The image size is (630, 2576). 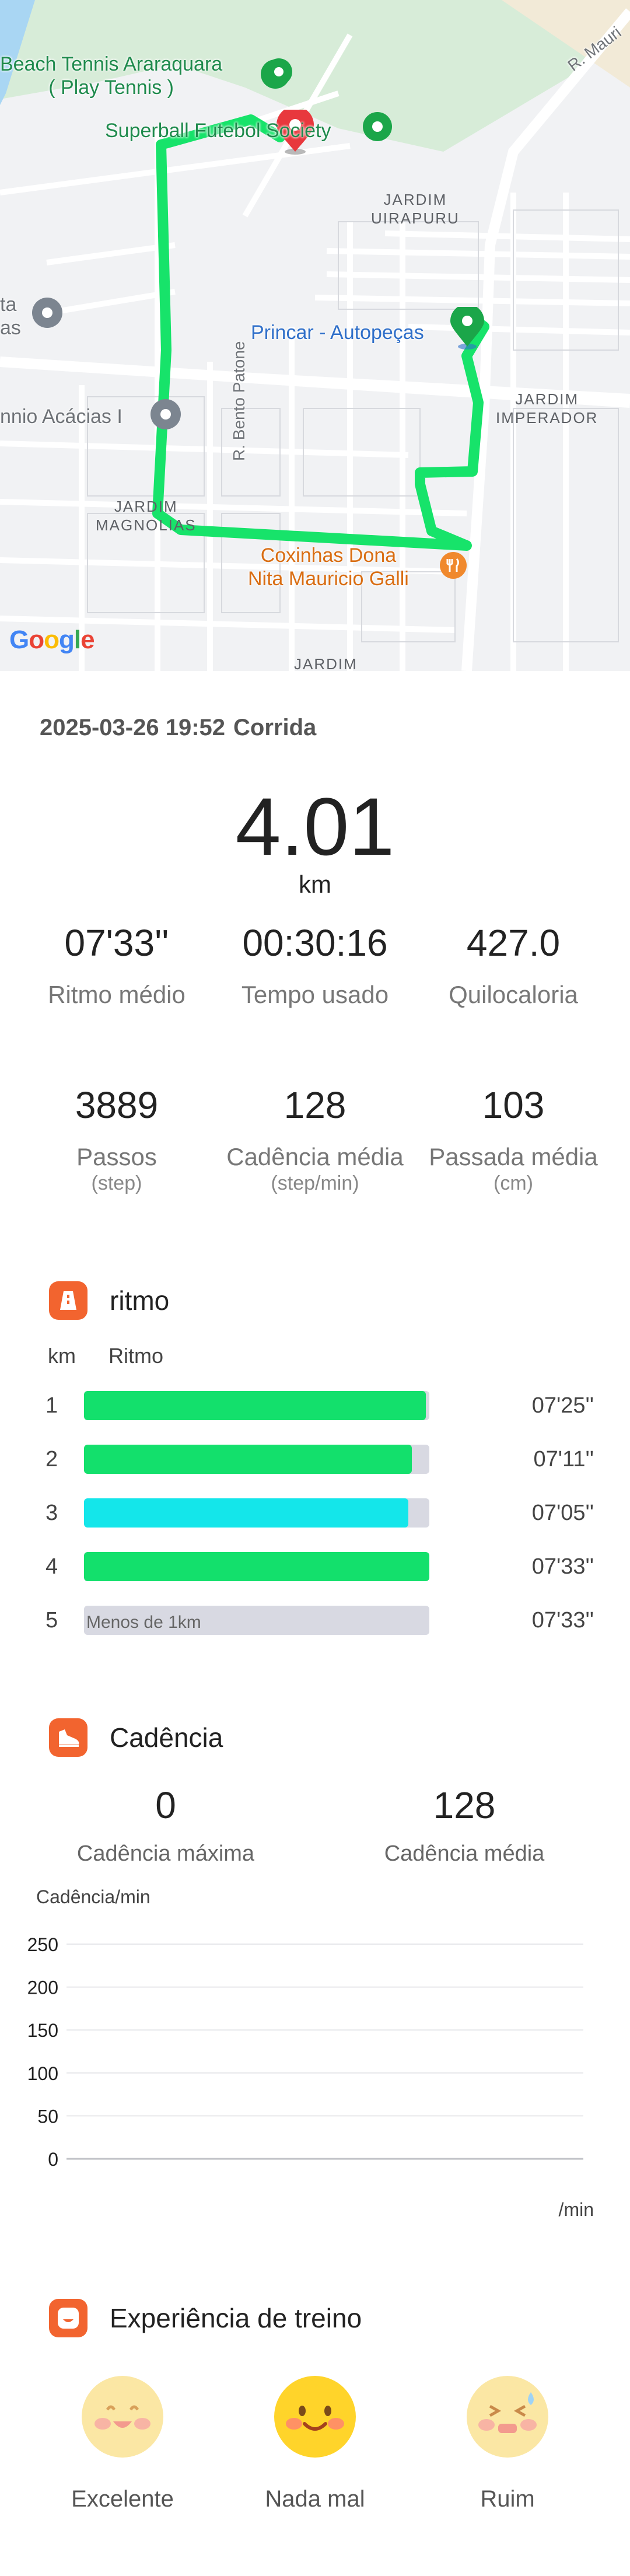 I want to click on pace-row-km: 1, so click(x=52, y=1405).